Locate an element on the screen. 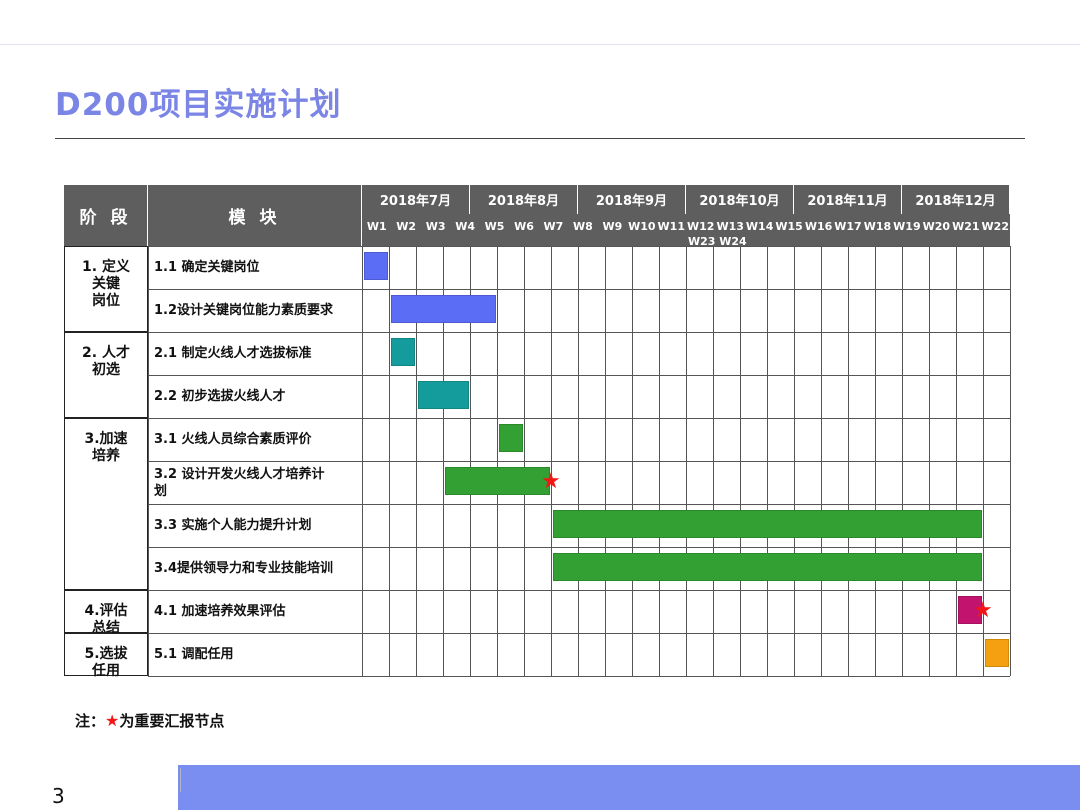  page-number: 3 is located at coordinates (58, 796).